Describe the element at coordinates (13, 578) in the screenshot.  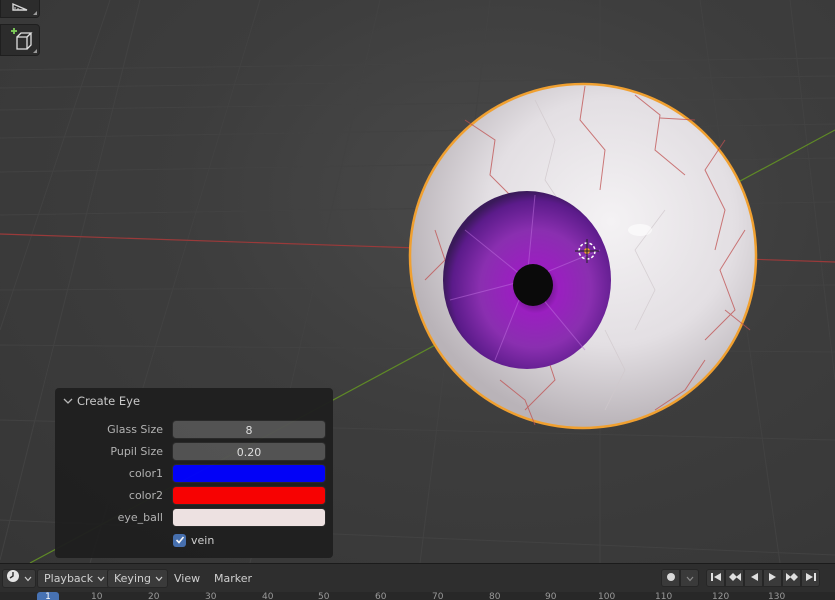
I see `clock-icon` at that location.